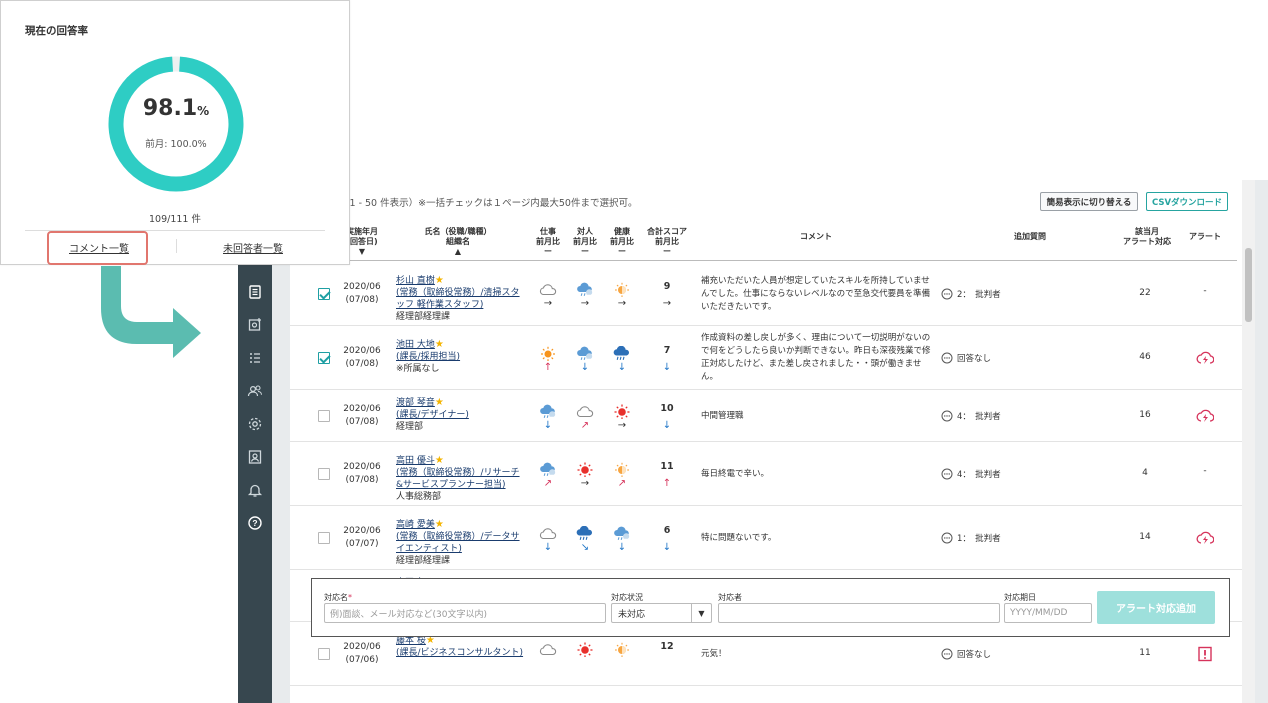  I want to click on employee-role: (課長/デザイナー), so click(432, 415).